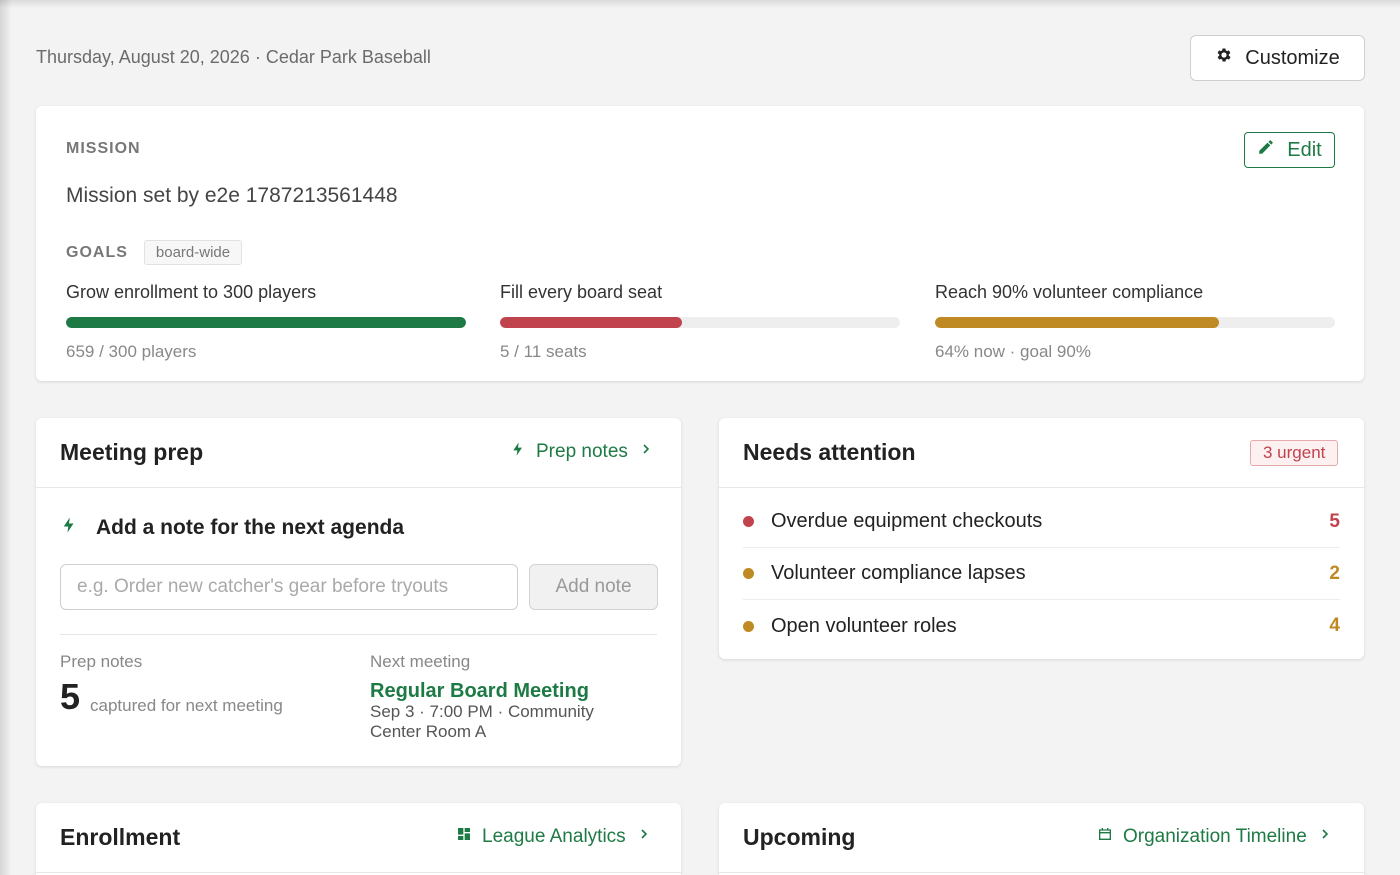  What do you see at coordinates (581, 292) in the screenshot?
I see `goal-title: Fill every board seat` at bounding box center [581, 292].